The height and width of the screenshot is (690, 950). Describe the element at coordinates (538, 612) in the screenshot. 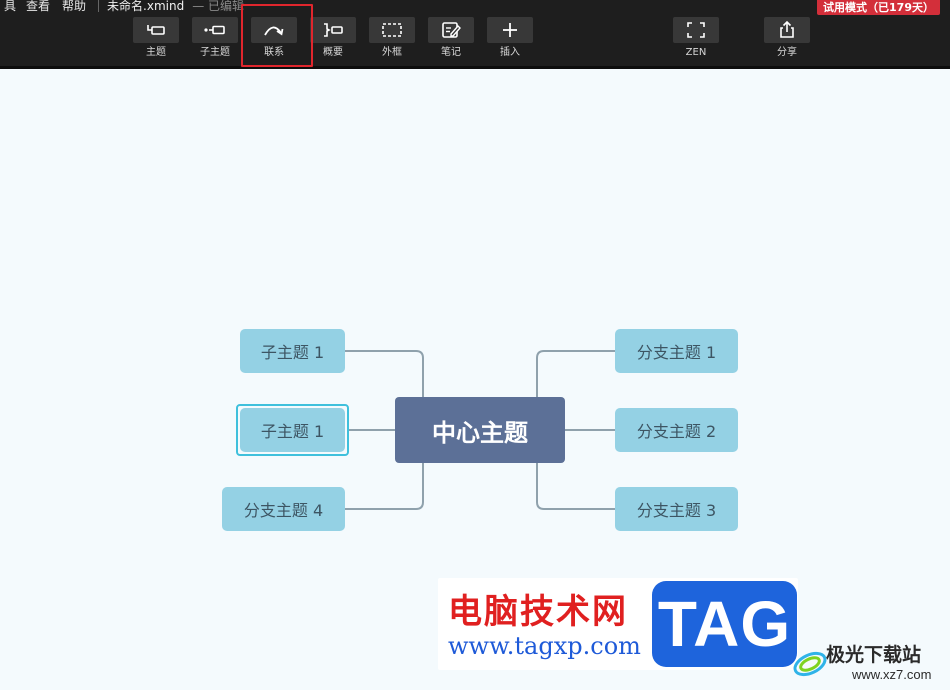

I see `watermark-site-name: 电脑技术网` at that location.